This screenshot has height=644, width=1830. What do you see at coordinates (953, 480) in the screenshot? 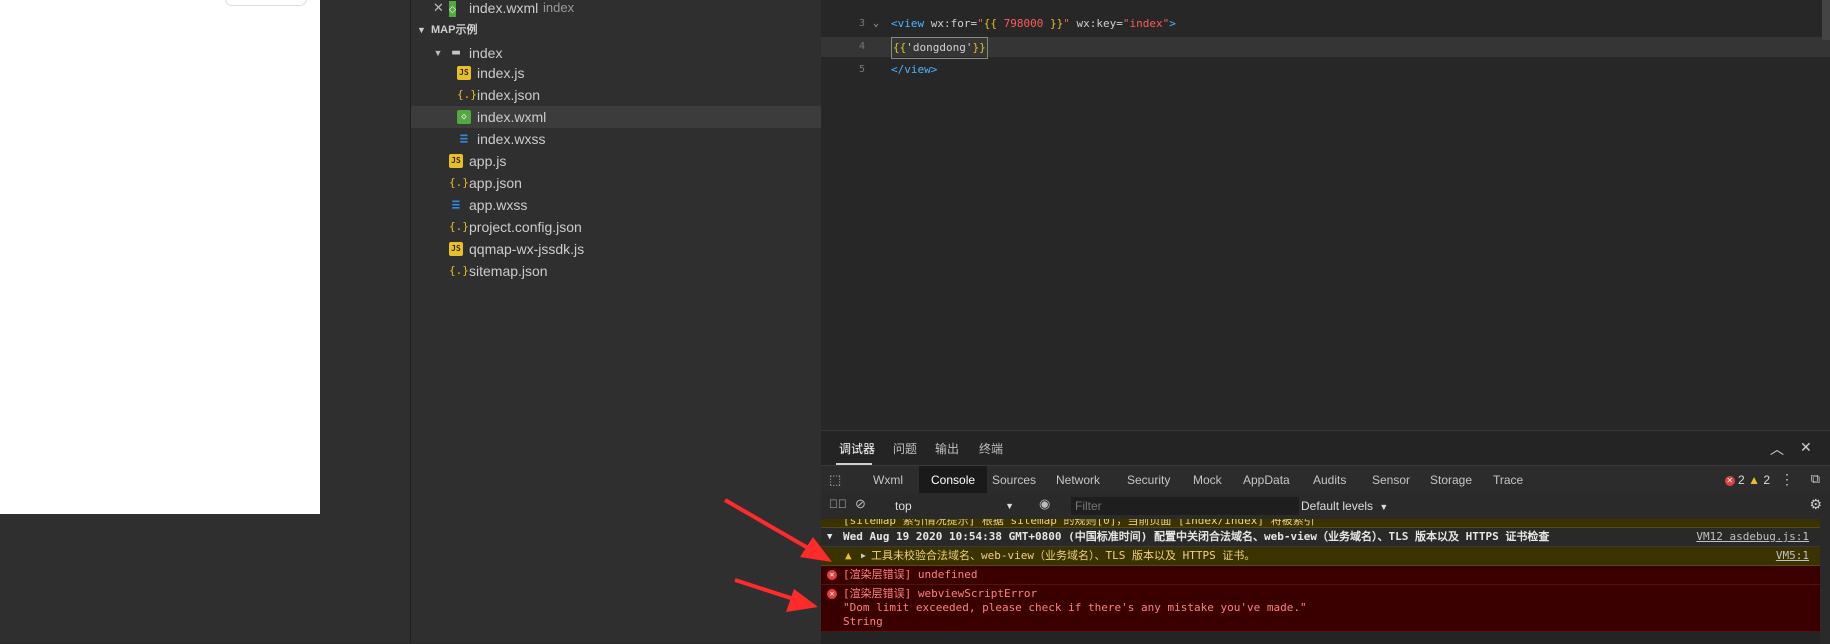
I see `devtab-console: Console` at bounding box center [953, 480].